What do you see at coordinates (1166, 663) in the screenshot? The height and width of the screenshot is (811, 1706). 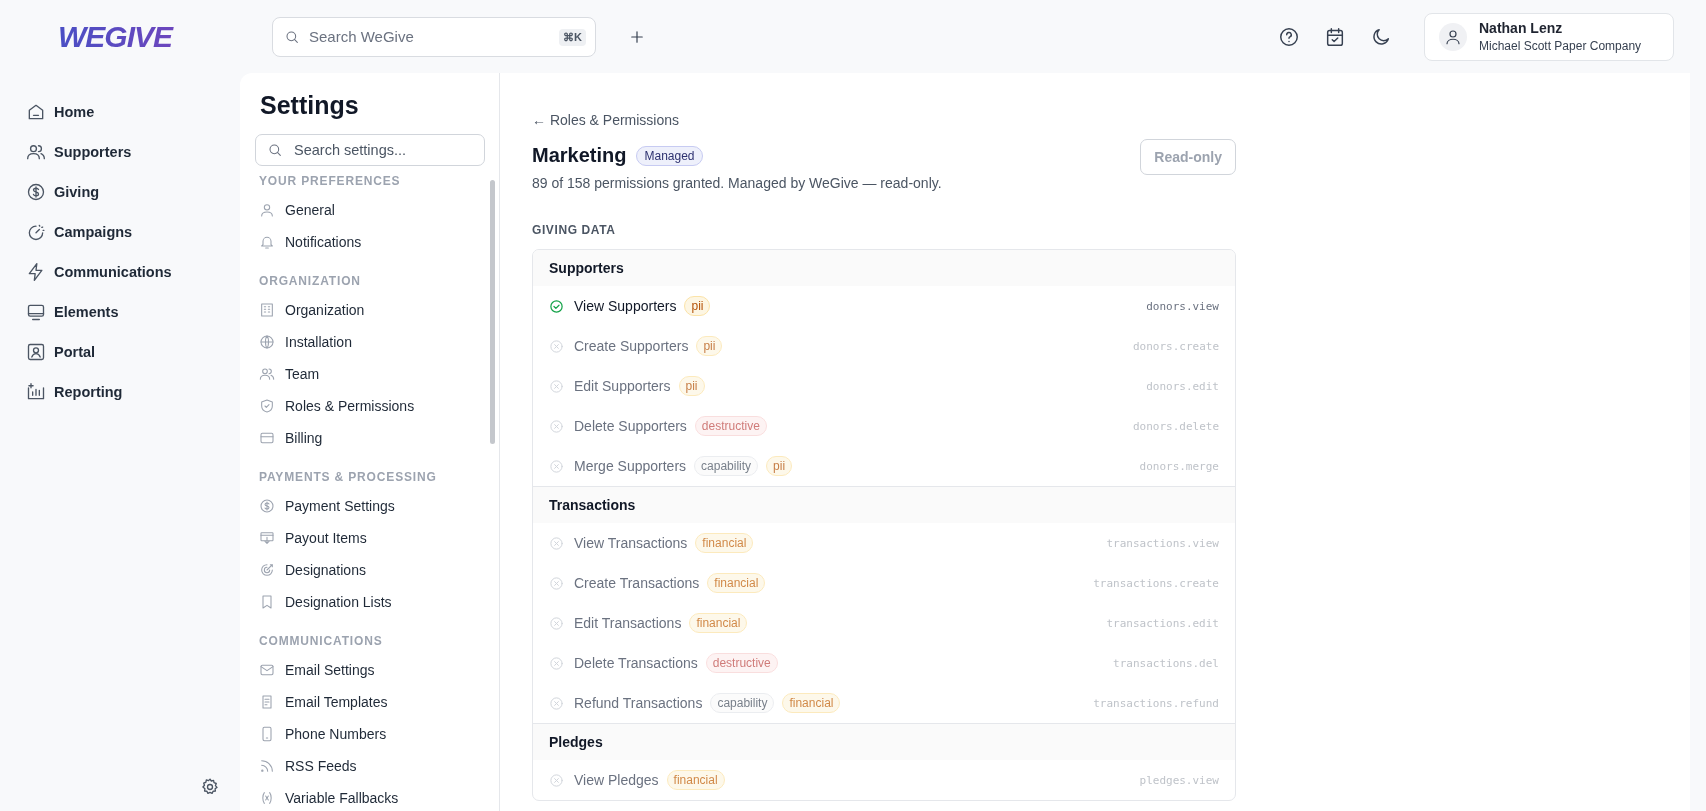 I see `permission-key: transactions.del` at bounding box center [1166, 663].